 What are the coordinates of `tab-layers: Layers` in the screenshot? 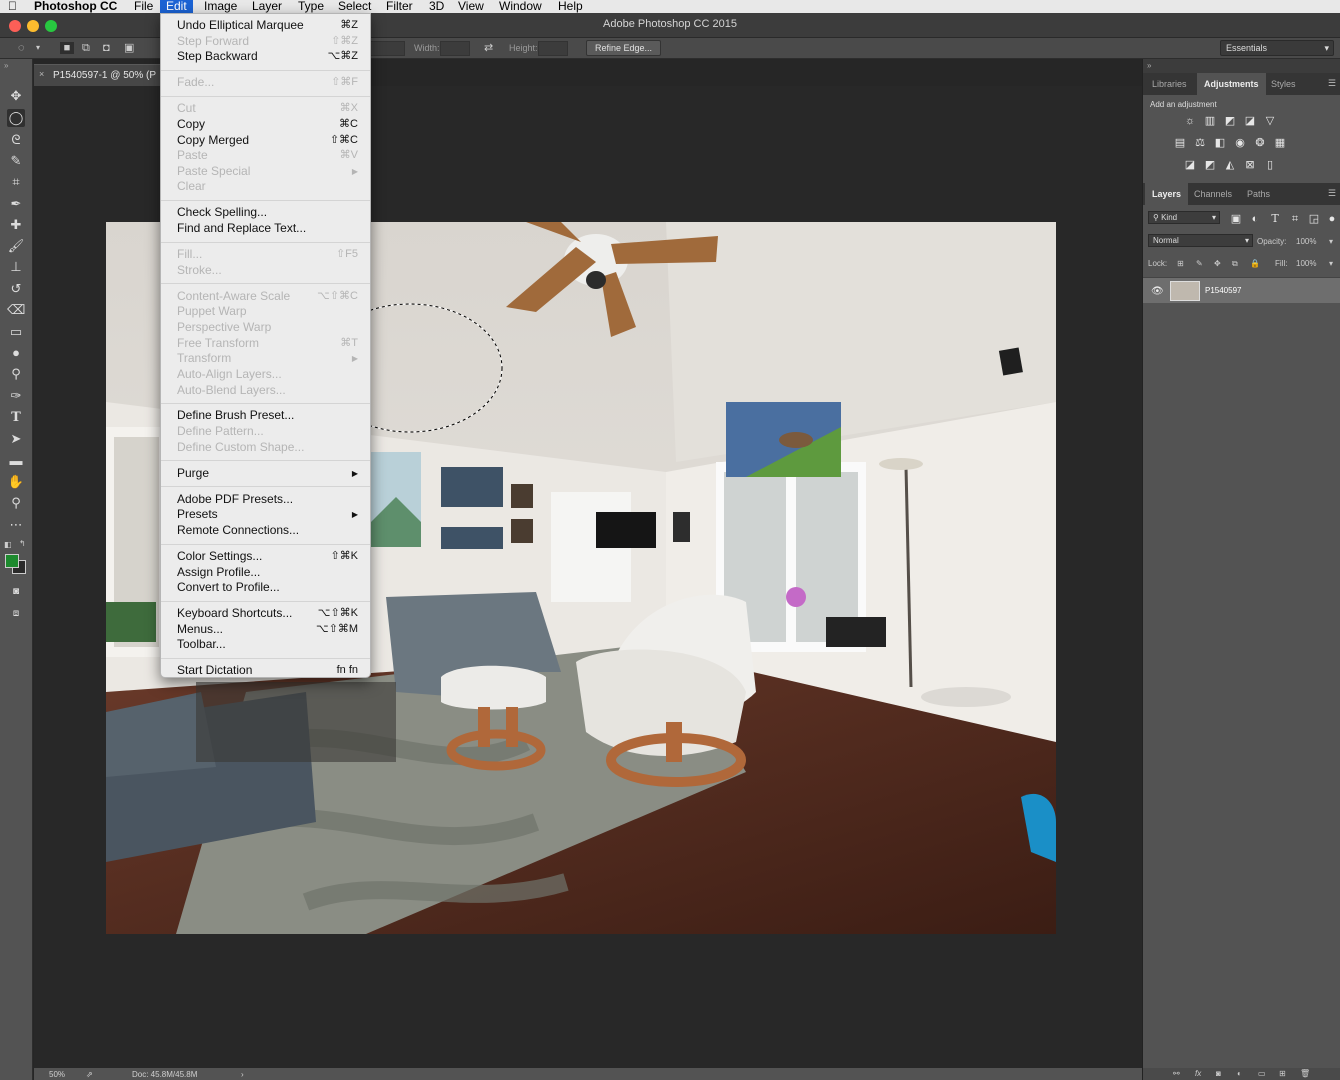 It's located at (1167, 194).